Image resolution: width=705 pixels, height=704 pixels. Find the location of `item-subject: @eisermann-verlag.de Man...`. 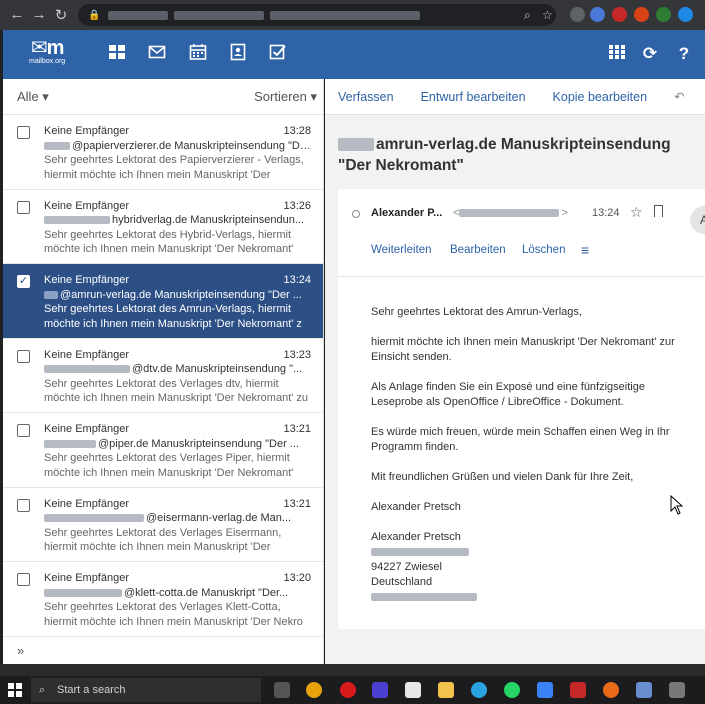

item-subject: @eisermann-verlag.de Man... is located at coordinates (177, 518).